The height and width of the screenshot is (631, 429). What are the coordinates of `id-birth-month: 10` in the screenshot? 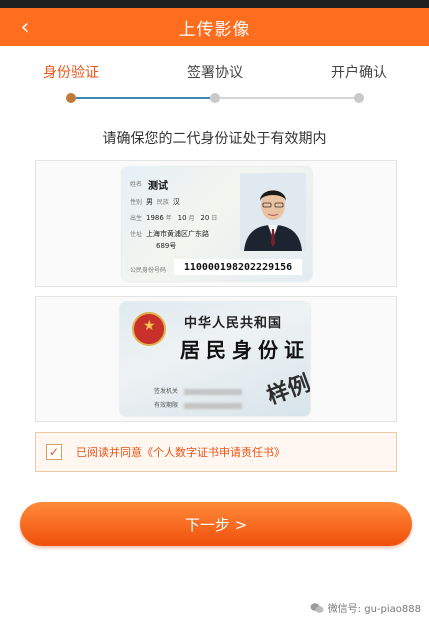 It's located at (182, 218).